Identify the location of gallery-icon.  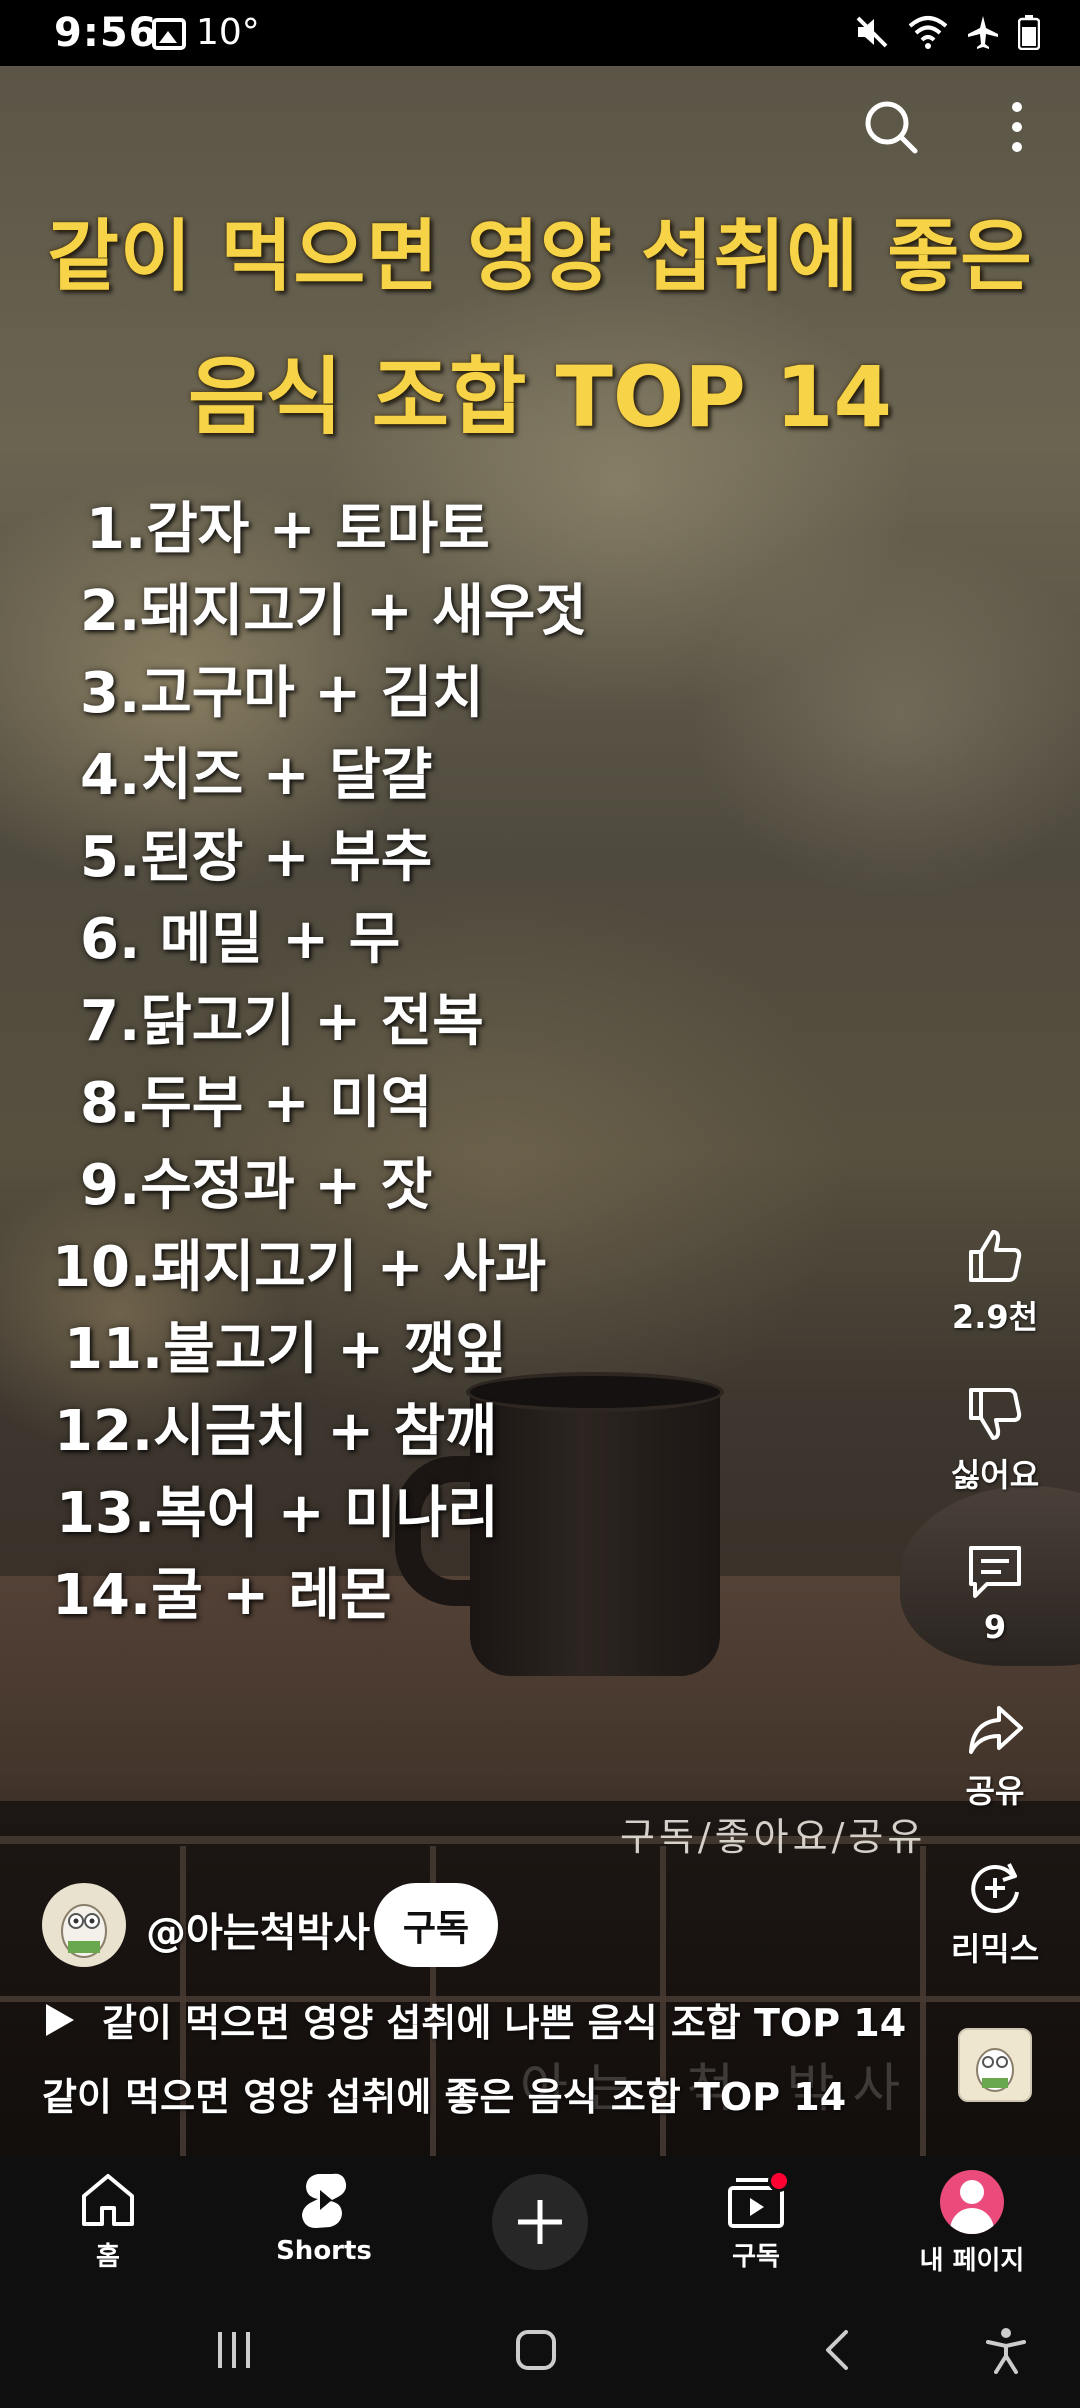
(169, 34).